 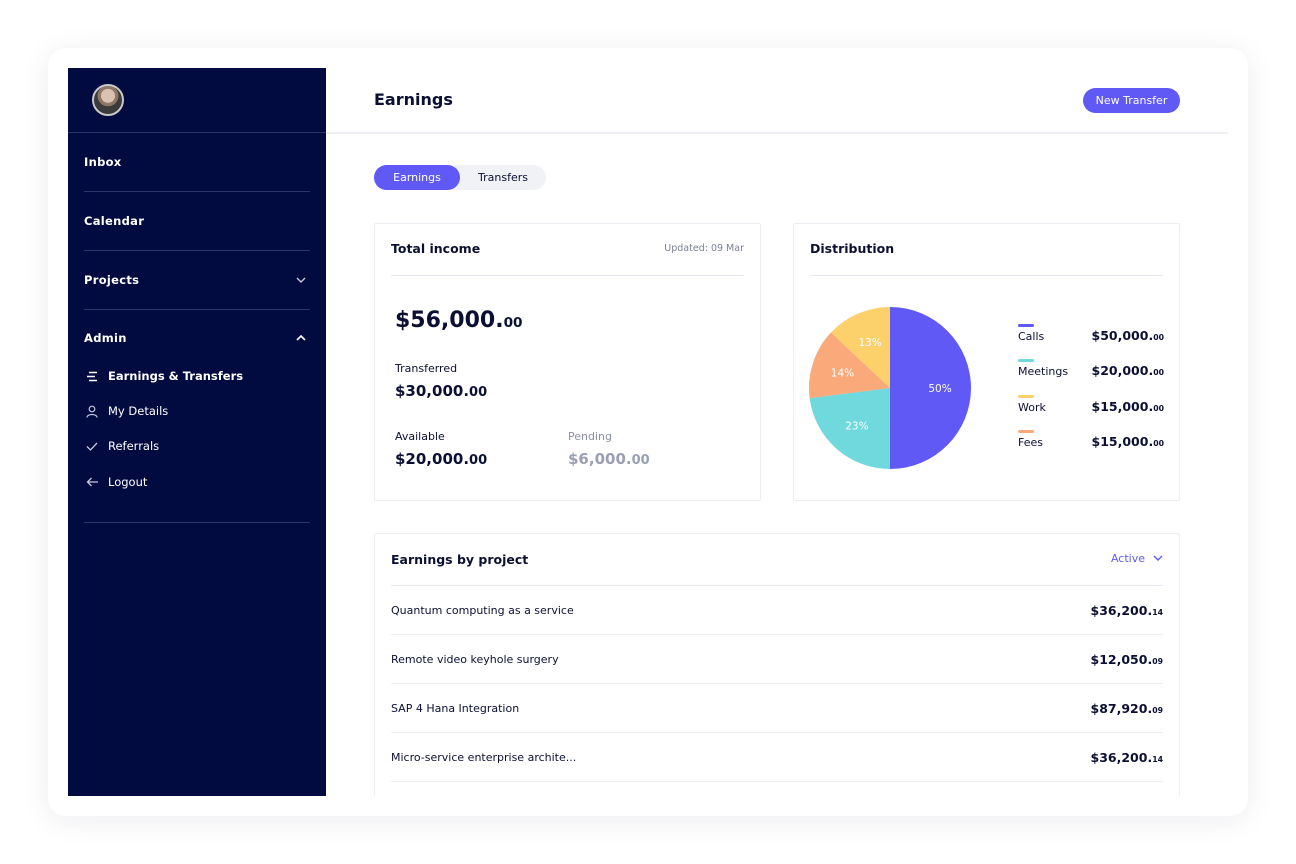 I want to click on transferred-amount: $30,000.00, so click(x=441, y=391).